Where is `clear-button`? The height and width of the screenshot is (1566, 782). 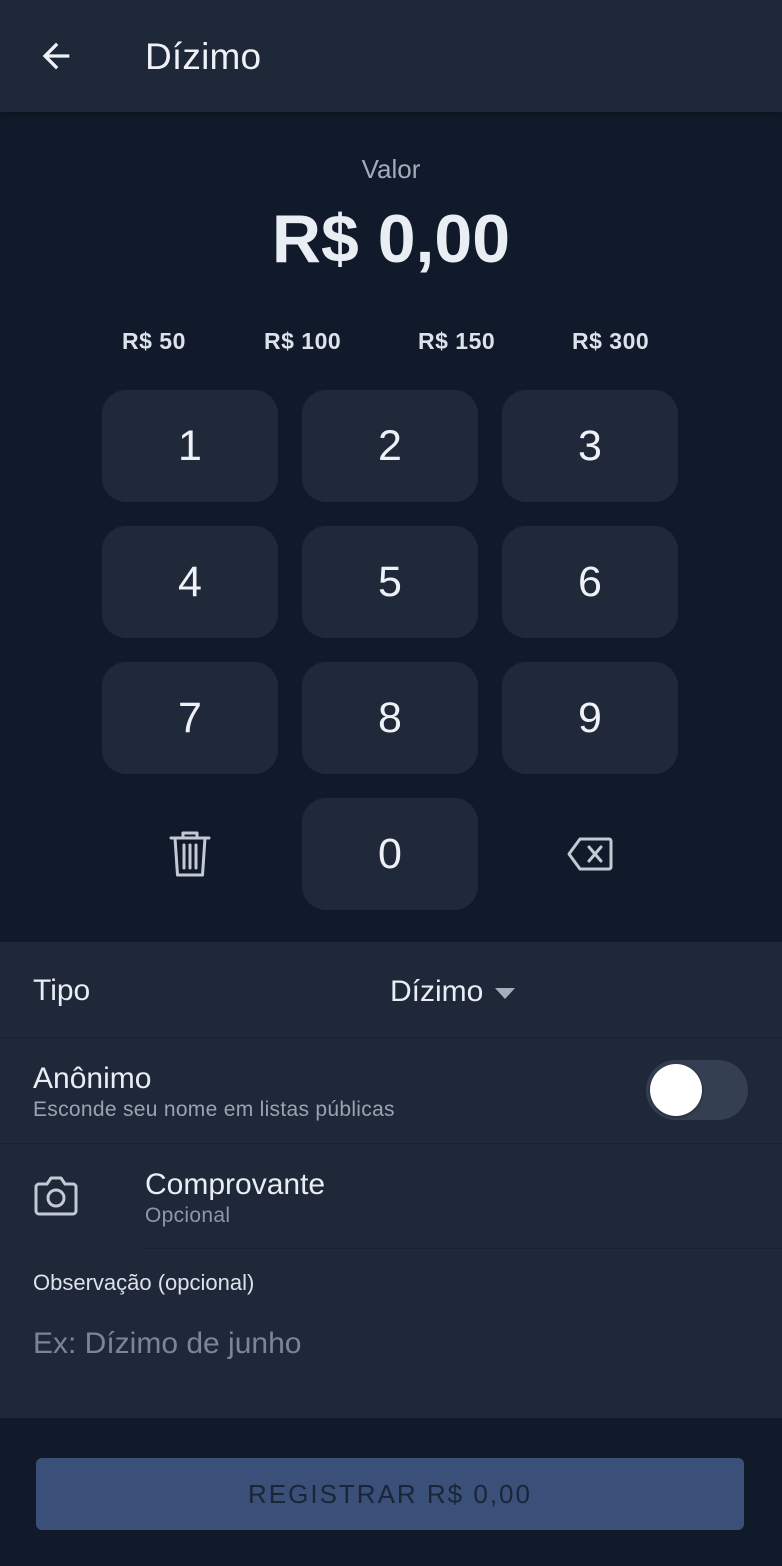
clear-button is located at coordinates (190, 854).